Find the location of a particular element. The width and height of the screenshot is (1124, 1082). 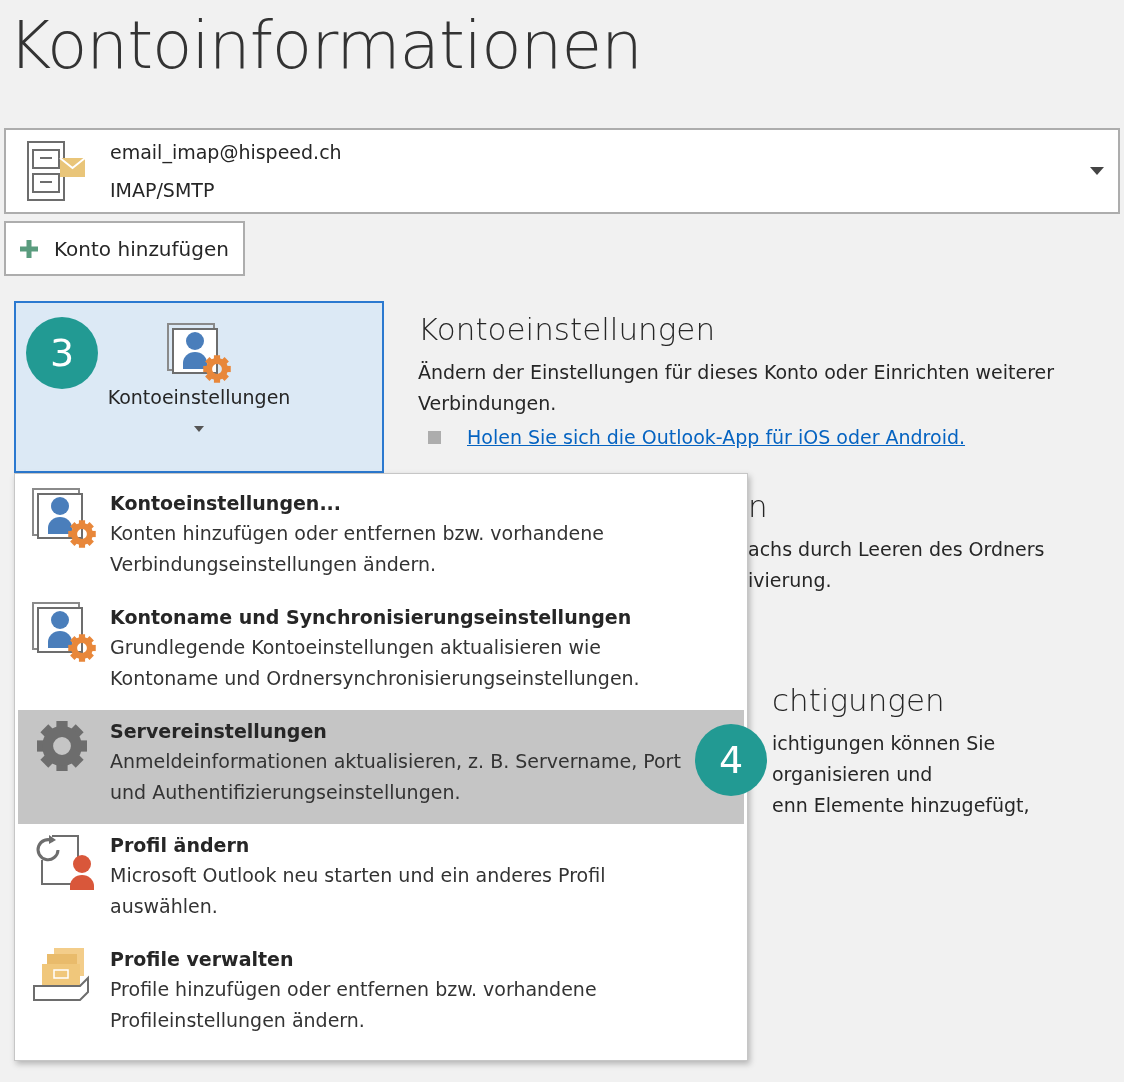

section-description: Ändern der Einstellungen für dieses Konto oder Einrichten weiterer Verbindungen. is located at coordinates (737, 388).